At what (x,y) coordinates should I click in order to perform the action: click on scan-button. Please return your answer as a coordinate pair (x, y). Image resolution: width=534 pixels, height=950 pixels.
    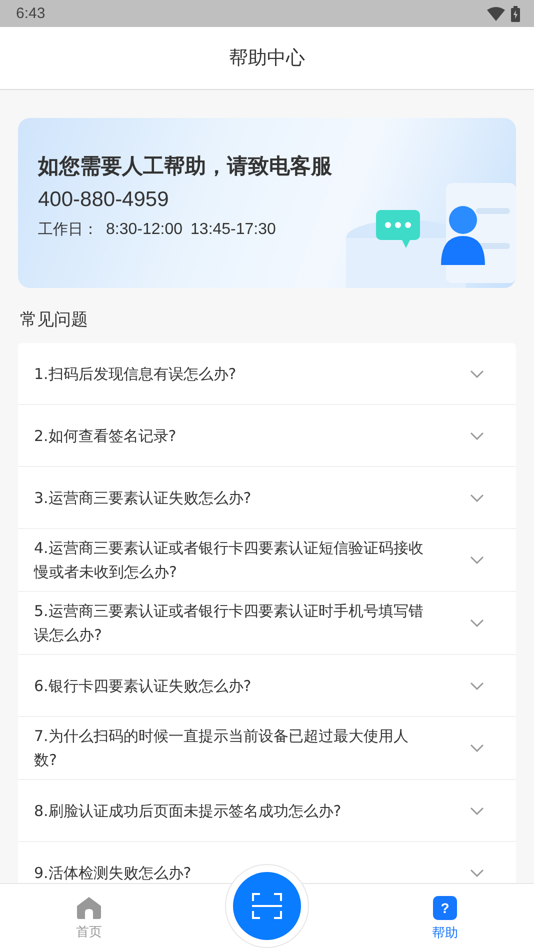
    Looking at the image, I should click on (267, 906).